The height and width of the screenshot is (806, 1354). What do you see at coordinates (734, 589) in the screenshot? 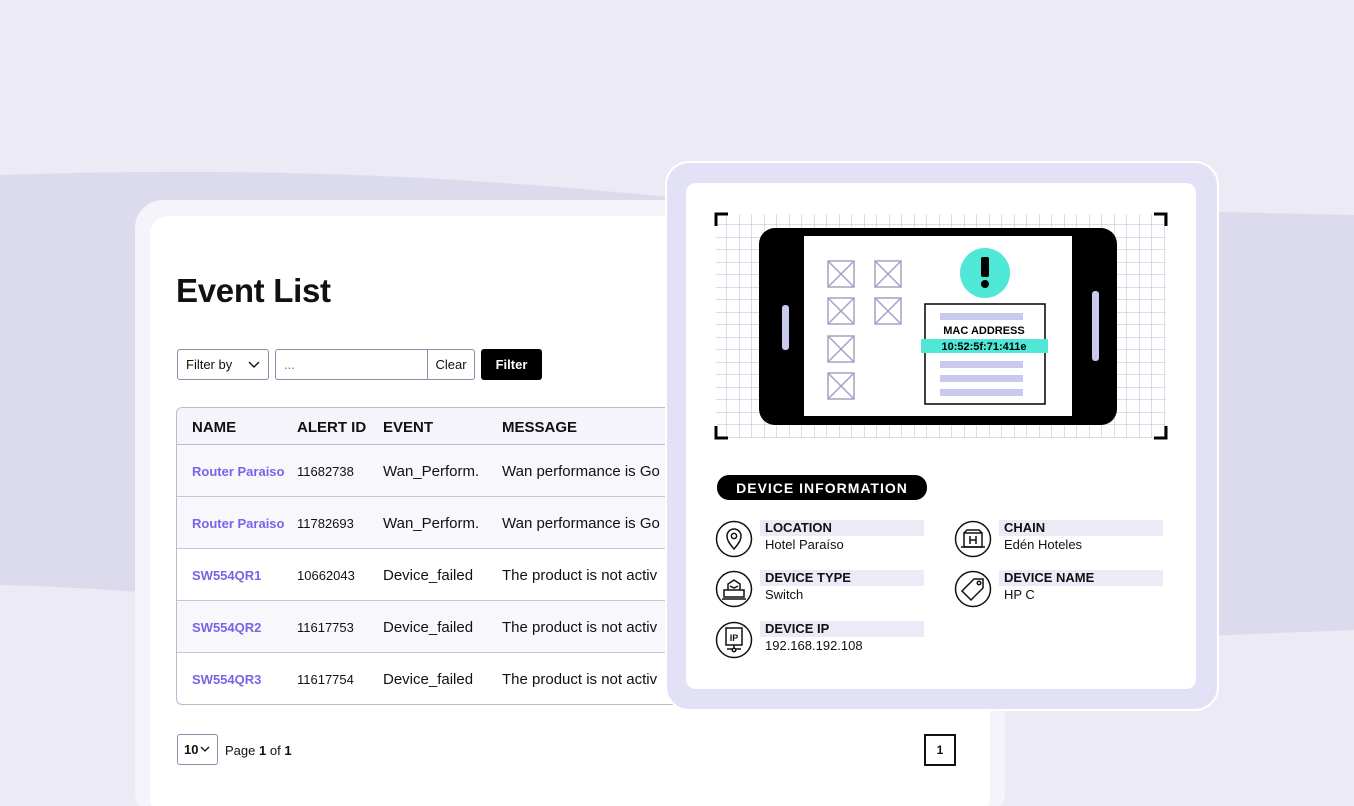
I see `switch-device-icon` at bounding box center [734, 589].